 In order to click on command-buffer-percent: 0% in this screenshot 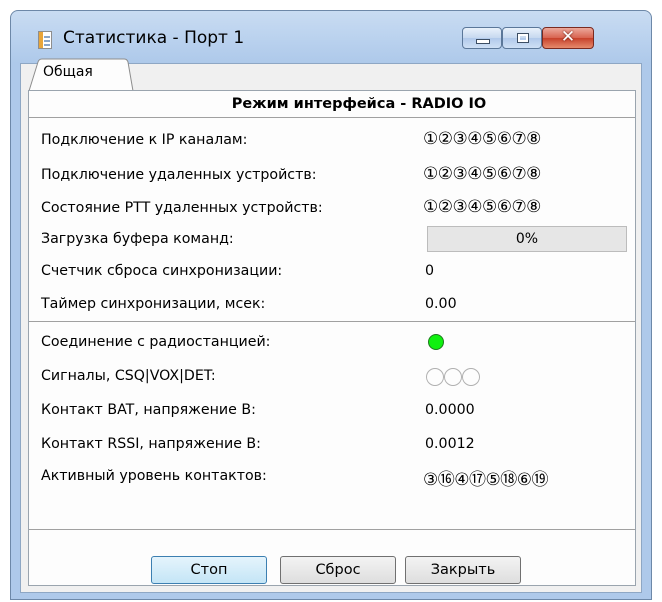, I will do `click(527, 239)`.